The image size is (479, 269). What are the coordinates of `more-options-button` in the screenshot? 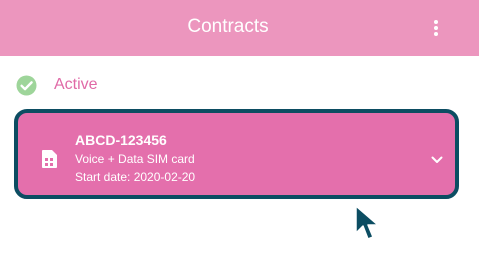 It's located at (436, 28).